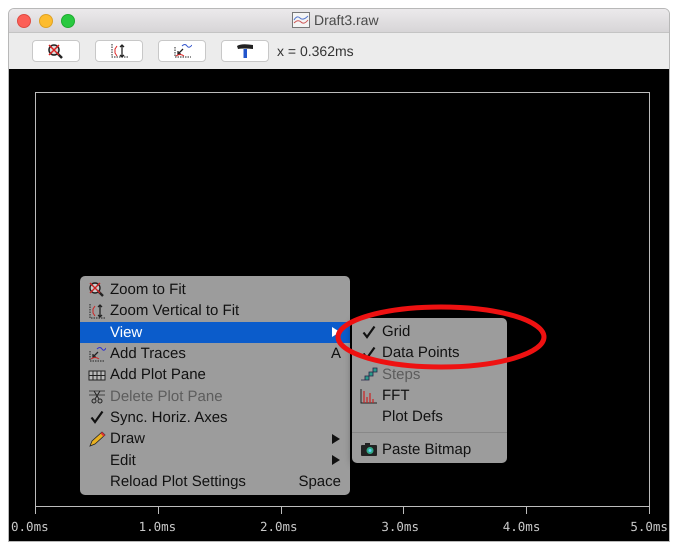 The height and width of the screenshot is (542, 677). Describe the element at coordinates (397, 331) in the screenshot. I see `menu-item-label: Grid` at that location.